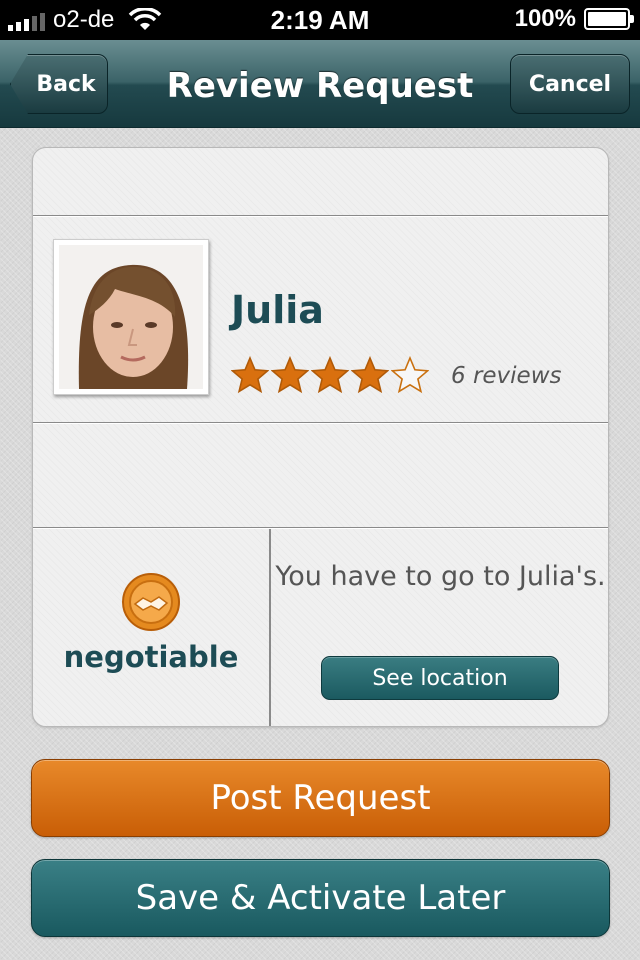 This screenshot has height=960, width=640. I want to click on star-rating, so click(330, 375).